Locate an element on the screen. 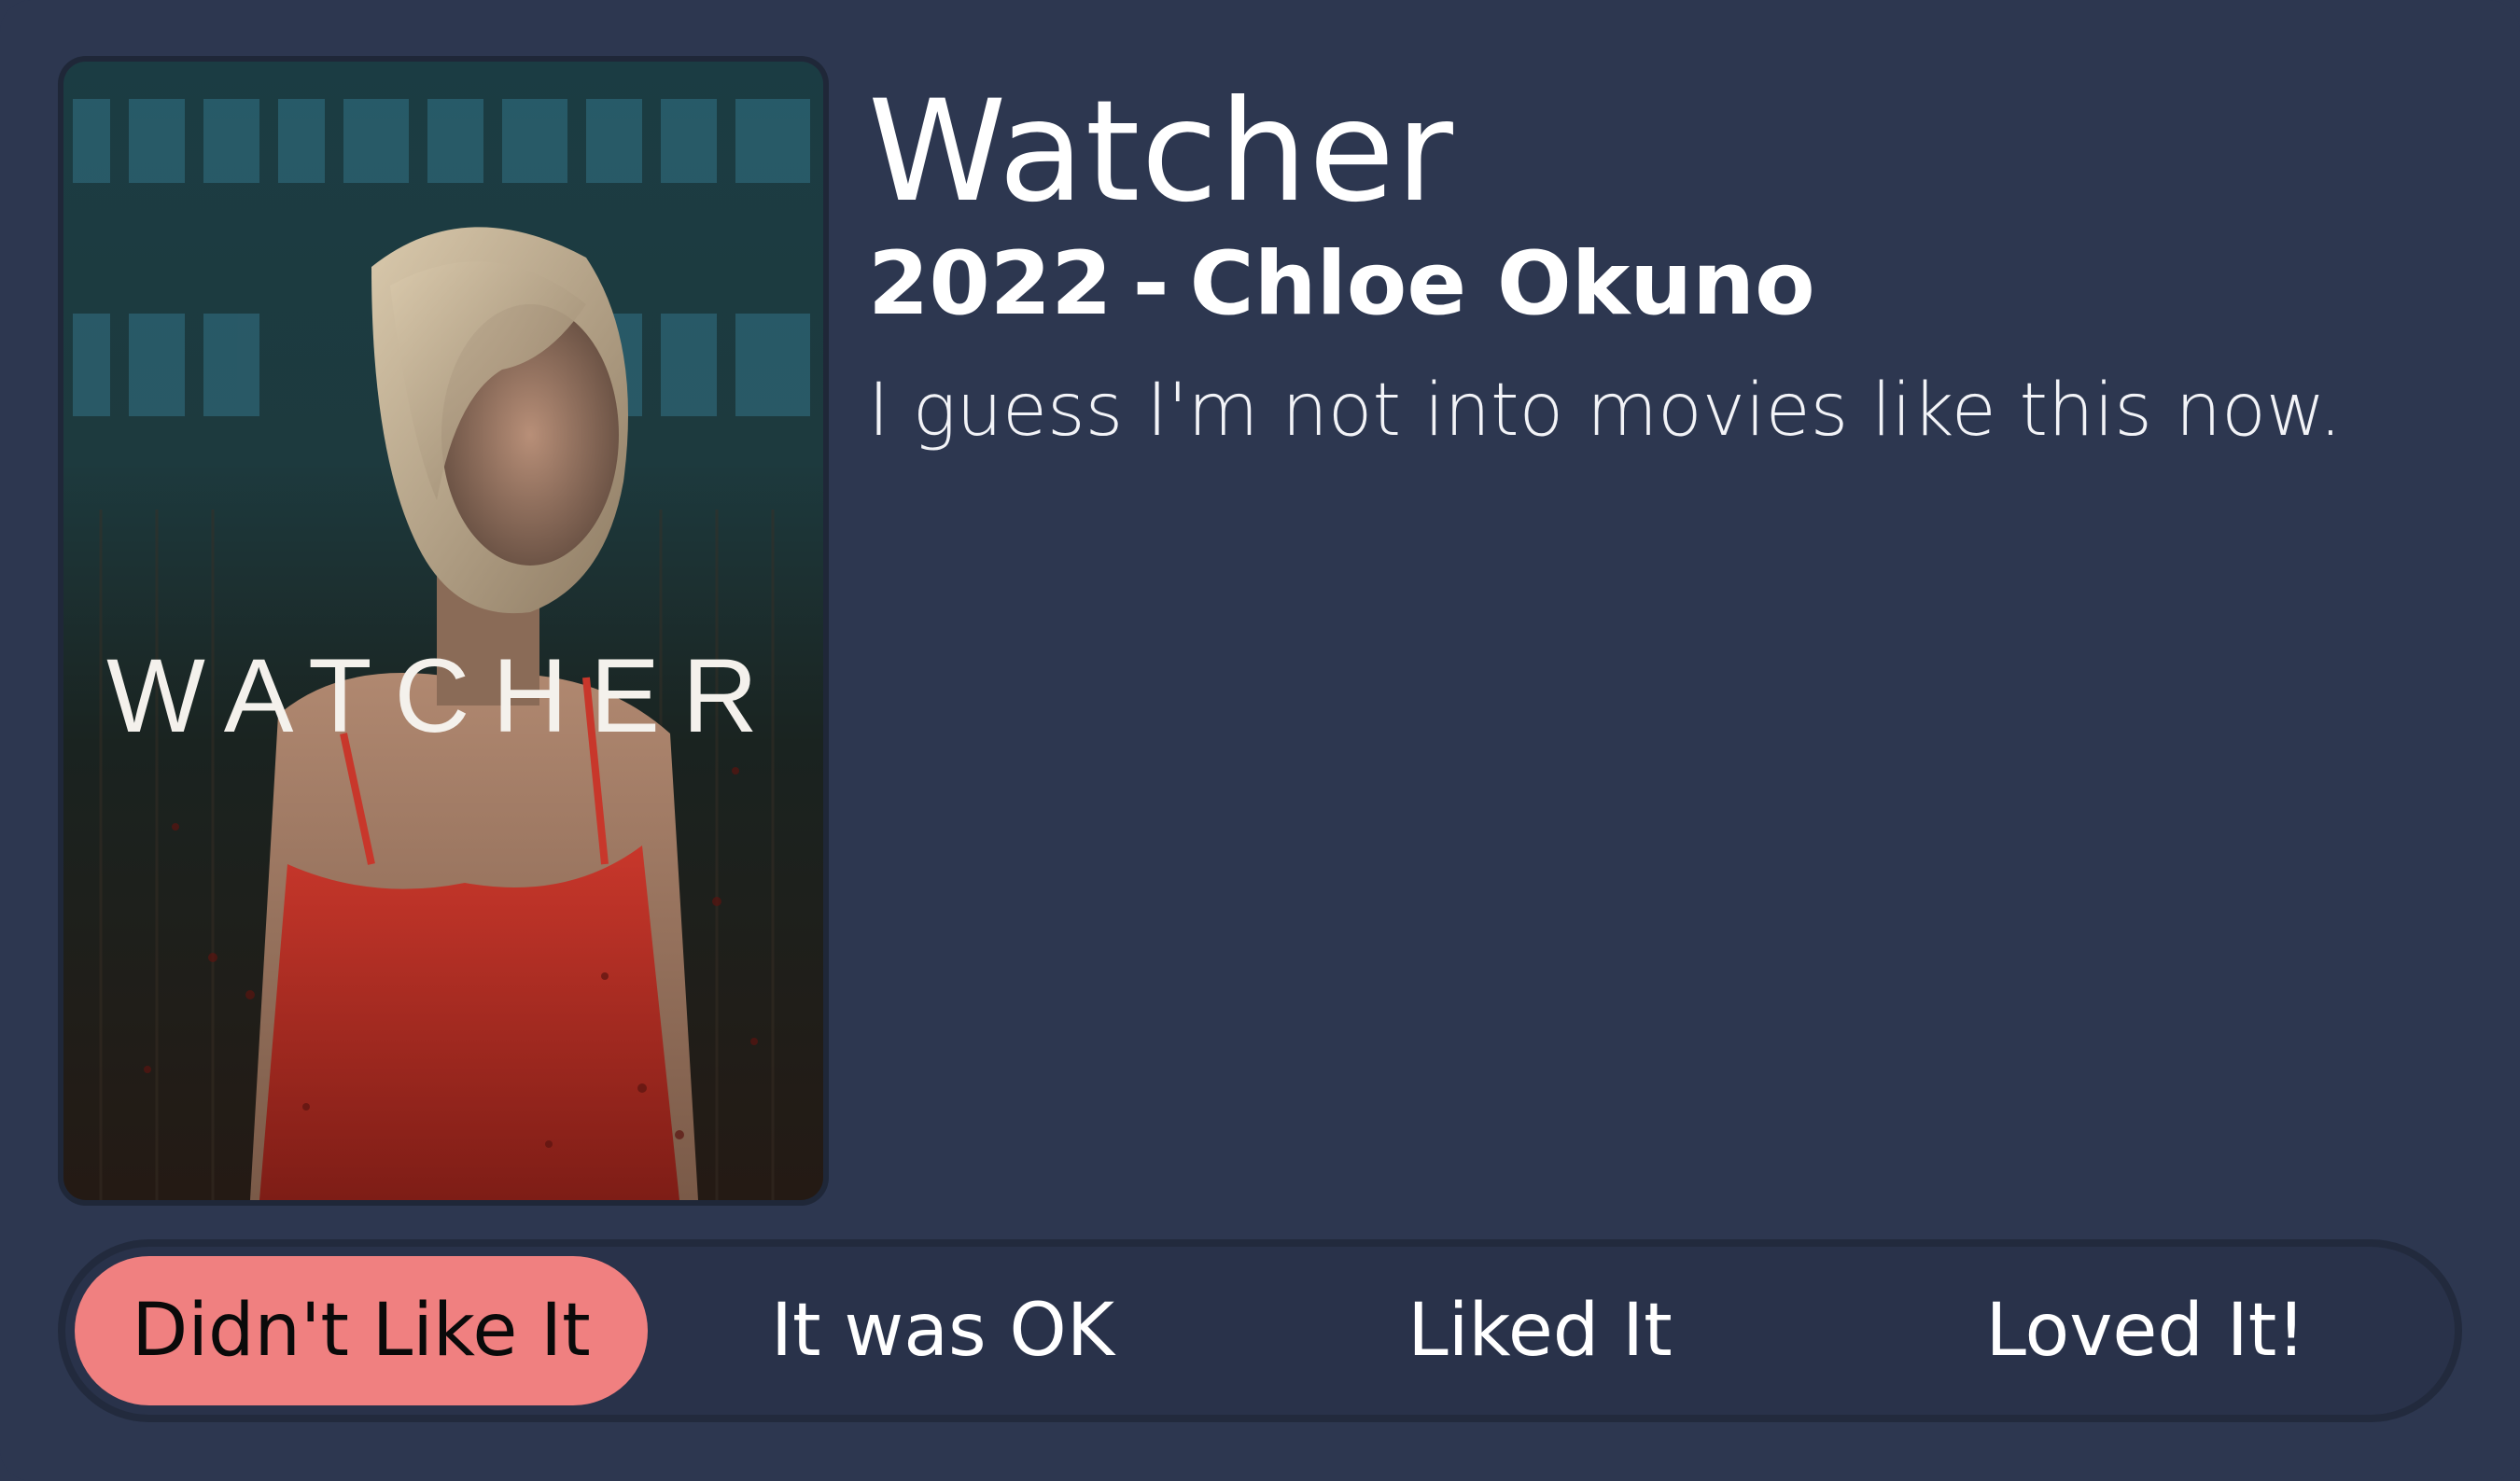 The image size is (2520, 1481). movie-year-director: 2022- Chloe Okuno is located at coordinates (1341, 284).